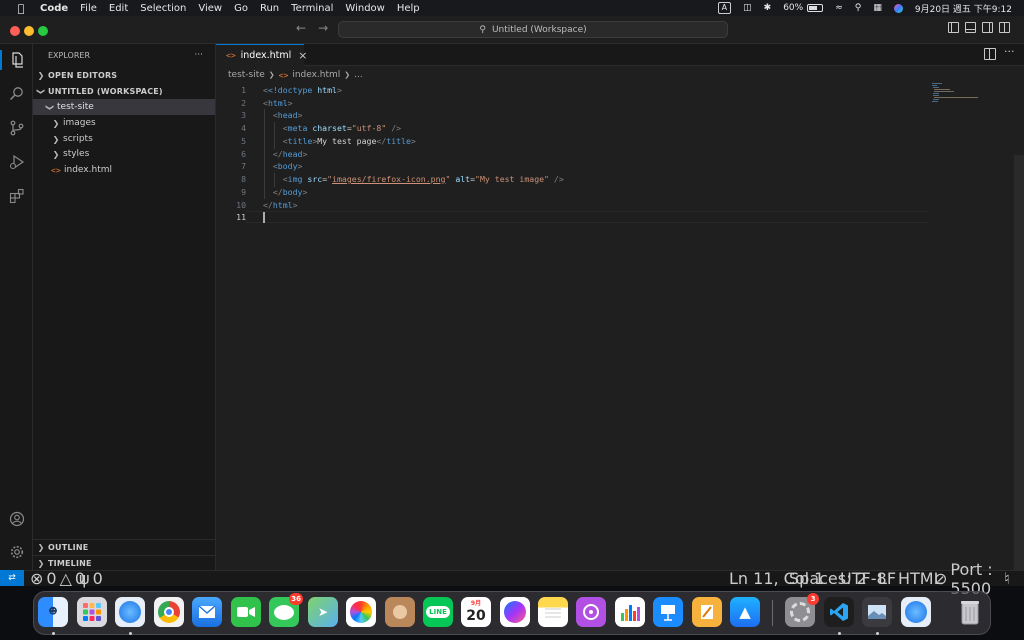  I want to click on remote-indicator: ⇄, so click(12, 578).